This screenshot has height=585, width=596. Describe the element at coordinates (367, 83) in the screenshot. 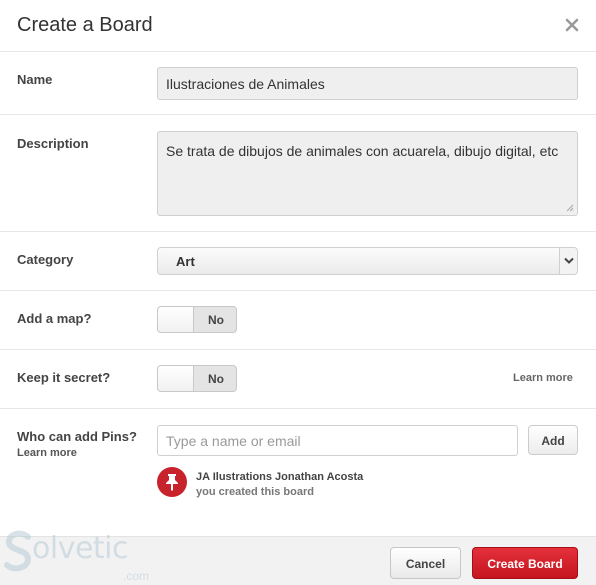

I see `name-input: Ilustraciones de Animales` at that location.